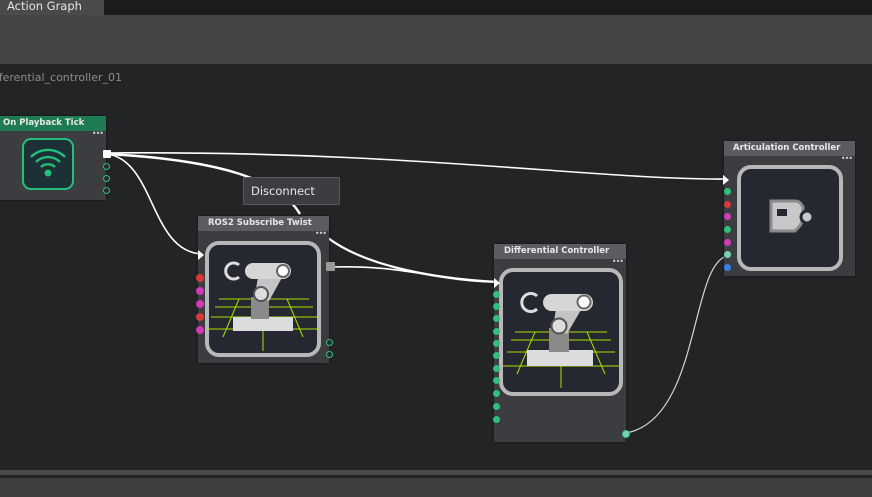 This screenshot has height=497, width=872. I want to click on wire-ros2-continuation, so click(413, 260).